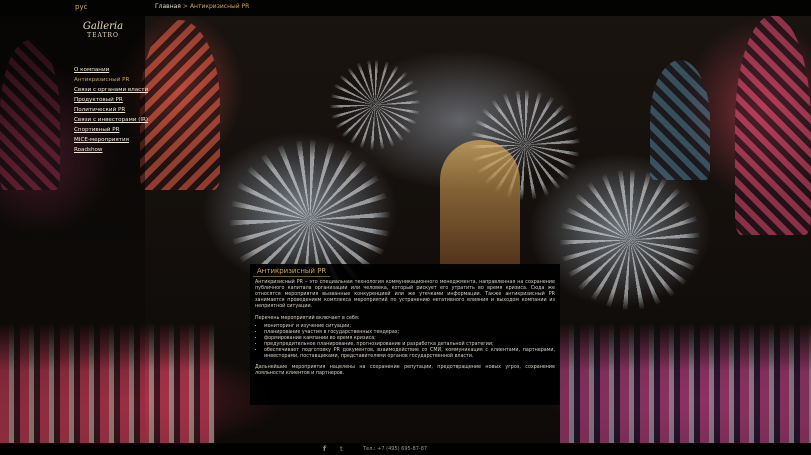 This screenshot has height=455, width=811. What do you see at coordinates (405, 8) in the screenshot?
I see `top-bar: рус Главная > Антикризисный PR` at bounding box center [405, 8].